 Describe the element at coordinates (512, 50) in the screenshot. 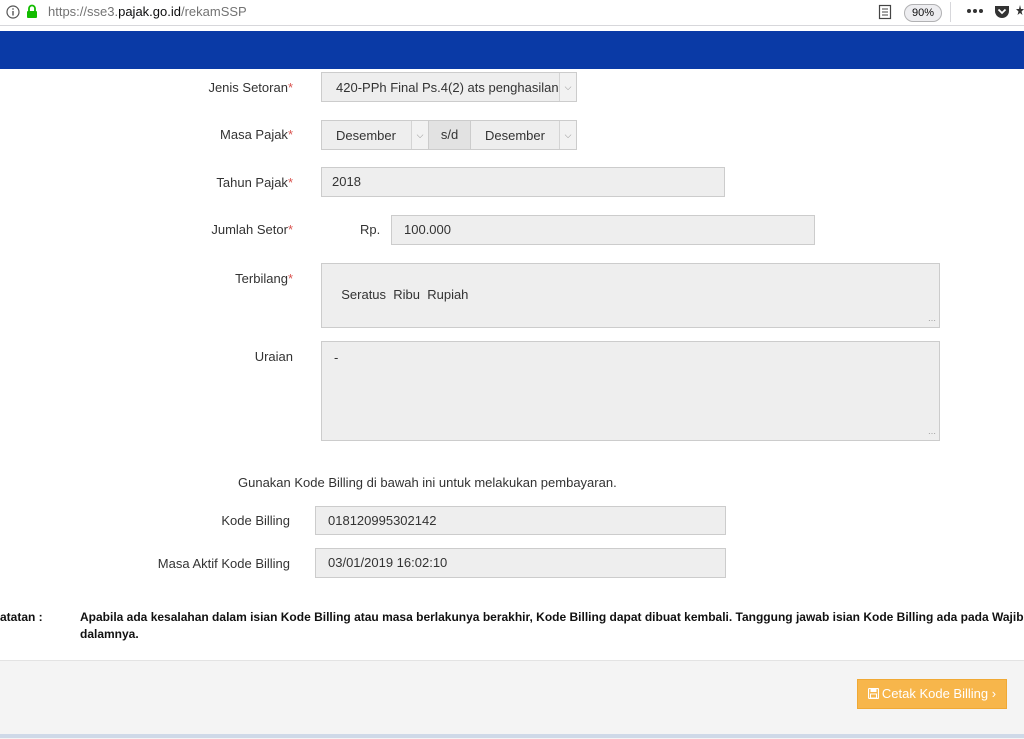

I see `site-header-bar` at that location.